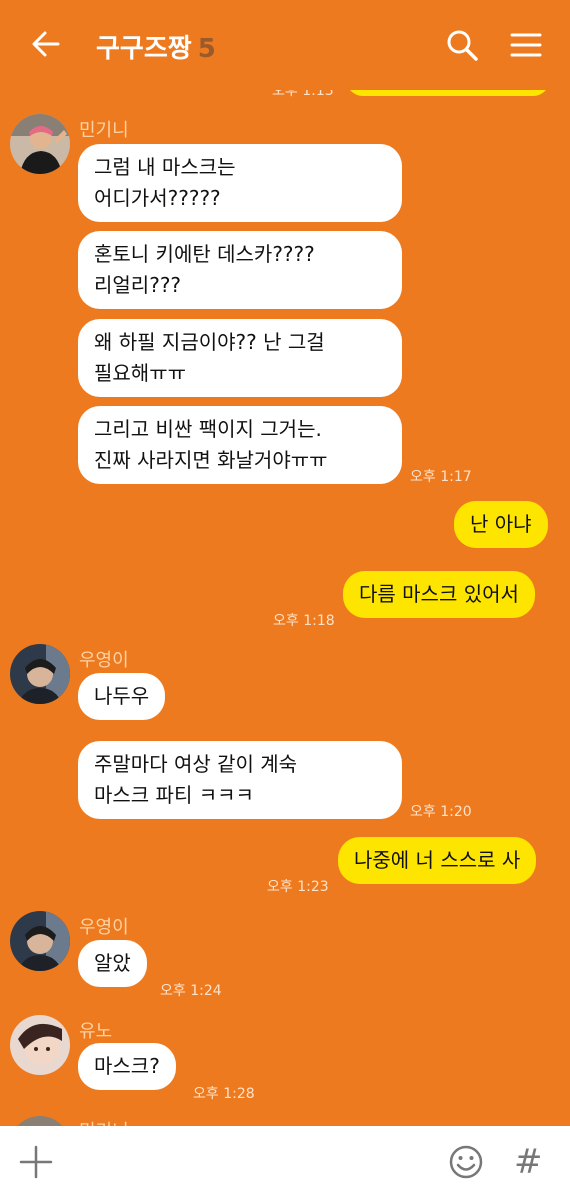 The image size is (570, 1200). What do you see at coordinates (285, 45) in the screenshot?
I see `chat-header: 구구즈짱 5` at bounding box center [285, 45].